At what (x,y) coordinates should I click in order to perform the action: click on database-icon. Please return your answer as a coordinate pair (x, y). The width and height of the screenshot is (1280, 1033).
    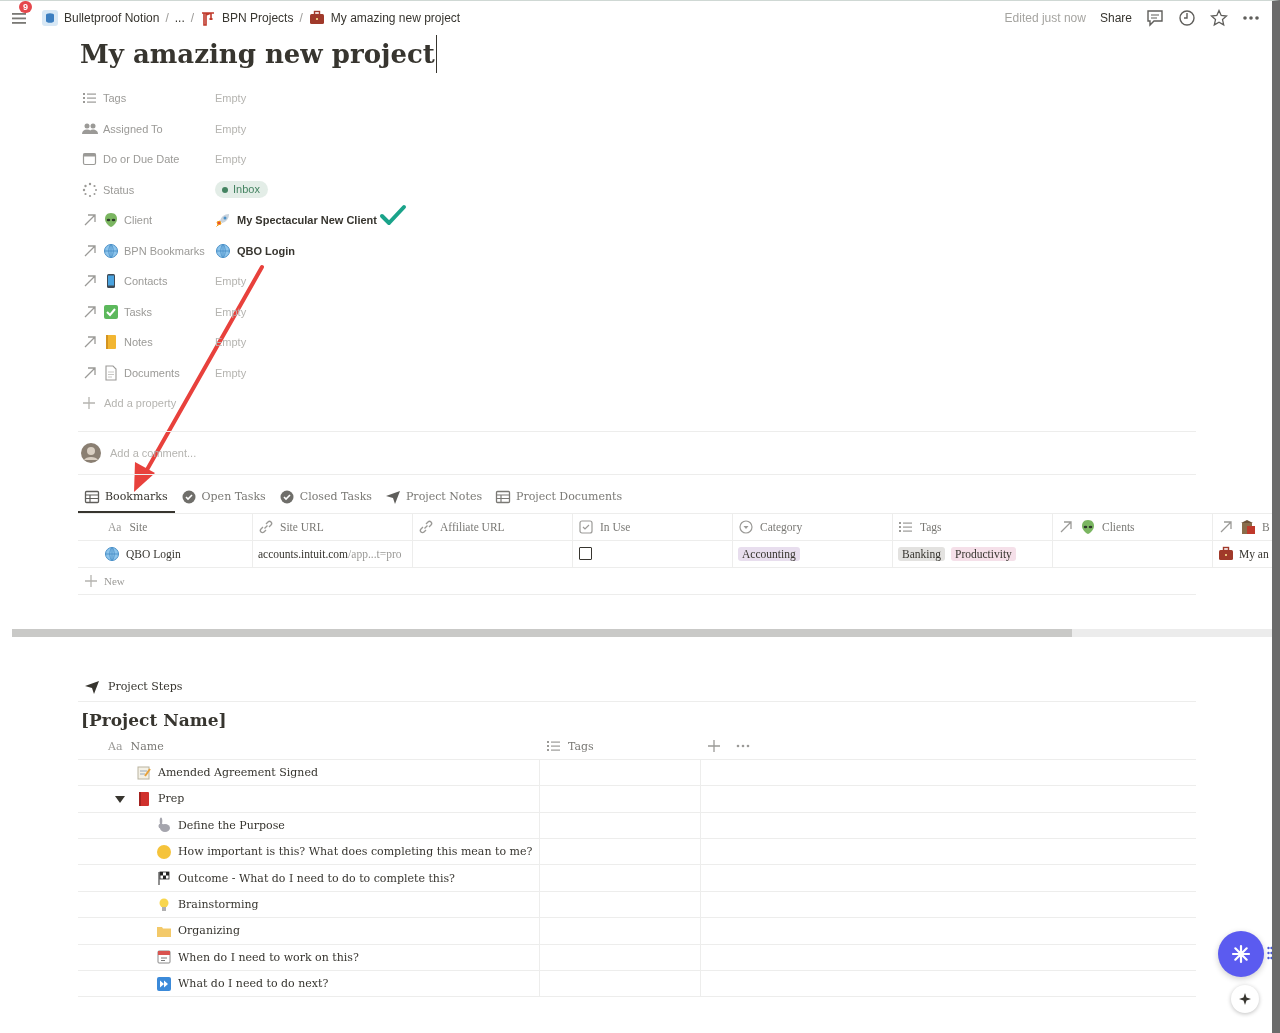
    Looking at the image, I should click on (50, 18).